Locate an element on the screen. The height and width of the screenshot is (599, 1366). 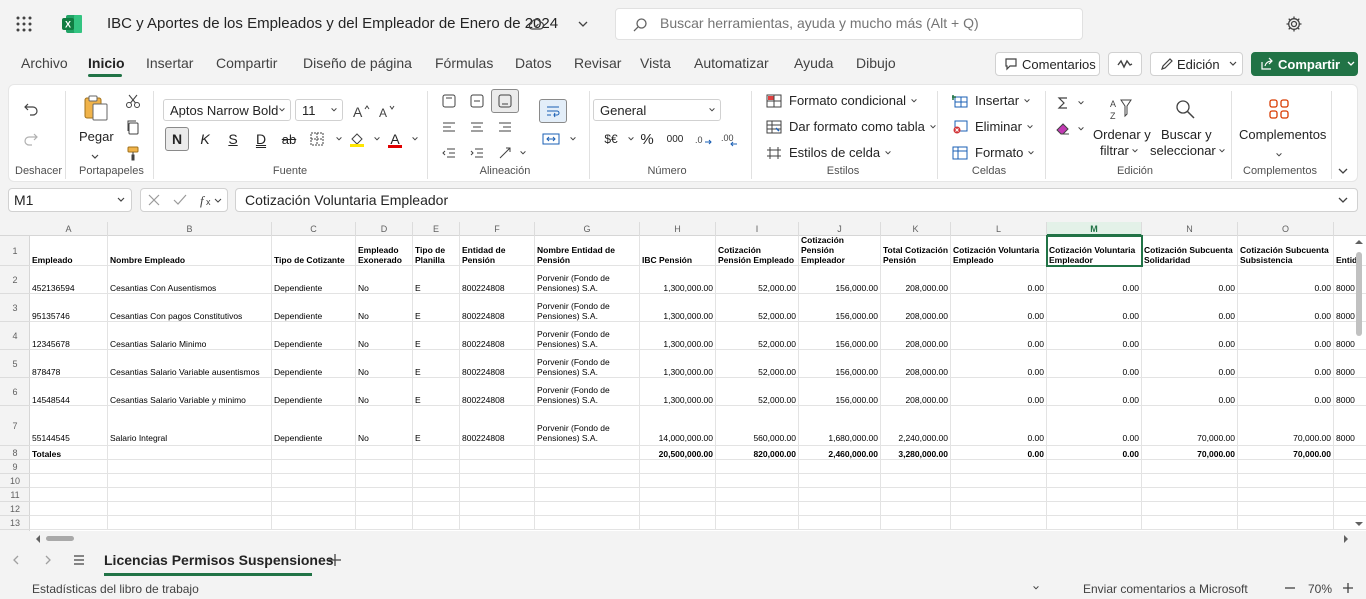
row-header-5: 5 is located at coordinates (15, 364).